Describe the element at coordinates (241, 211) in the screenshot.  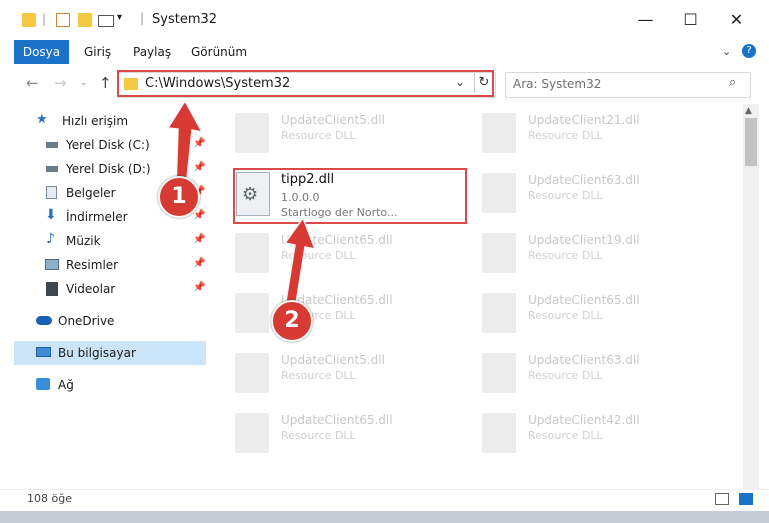
I see `callout-arrows` at that location.